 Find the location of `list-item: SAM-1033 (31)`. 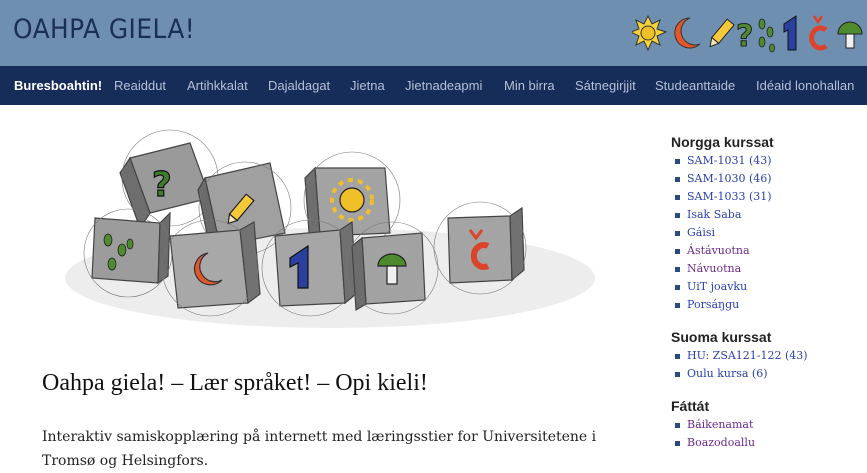

list-item: SAM-1033 (31) is located at coordinates (766, 197).